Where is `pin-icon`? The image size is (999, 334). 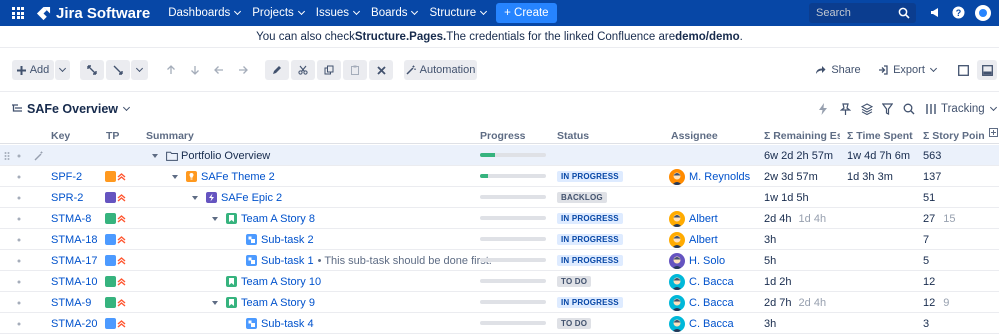 pin-icon is located at coordinates (845, 110).